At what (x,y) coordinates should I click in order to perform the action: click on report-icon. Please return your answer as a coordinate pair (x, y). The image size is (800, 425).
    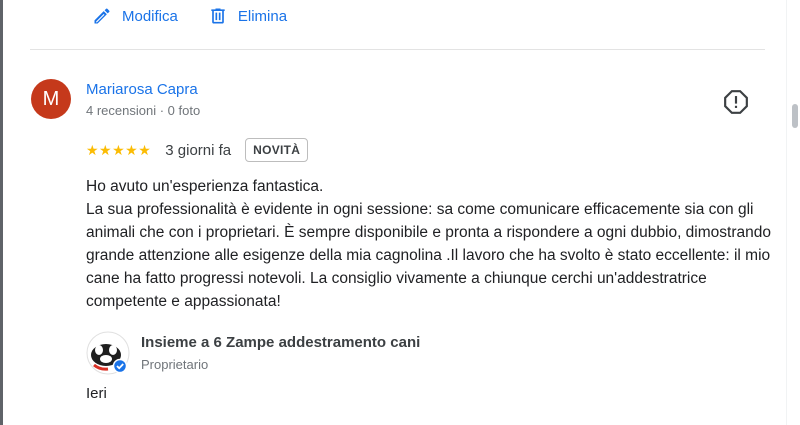
    Looking at the image, I should click on (736, 102).